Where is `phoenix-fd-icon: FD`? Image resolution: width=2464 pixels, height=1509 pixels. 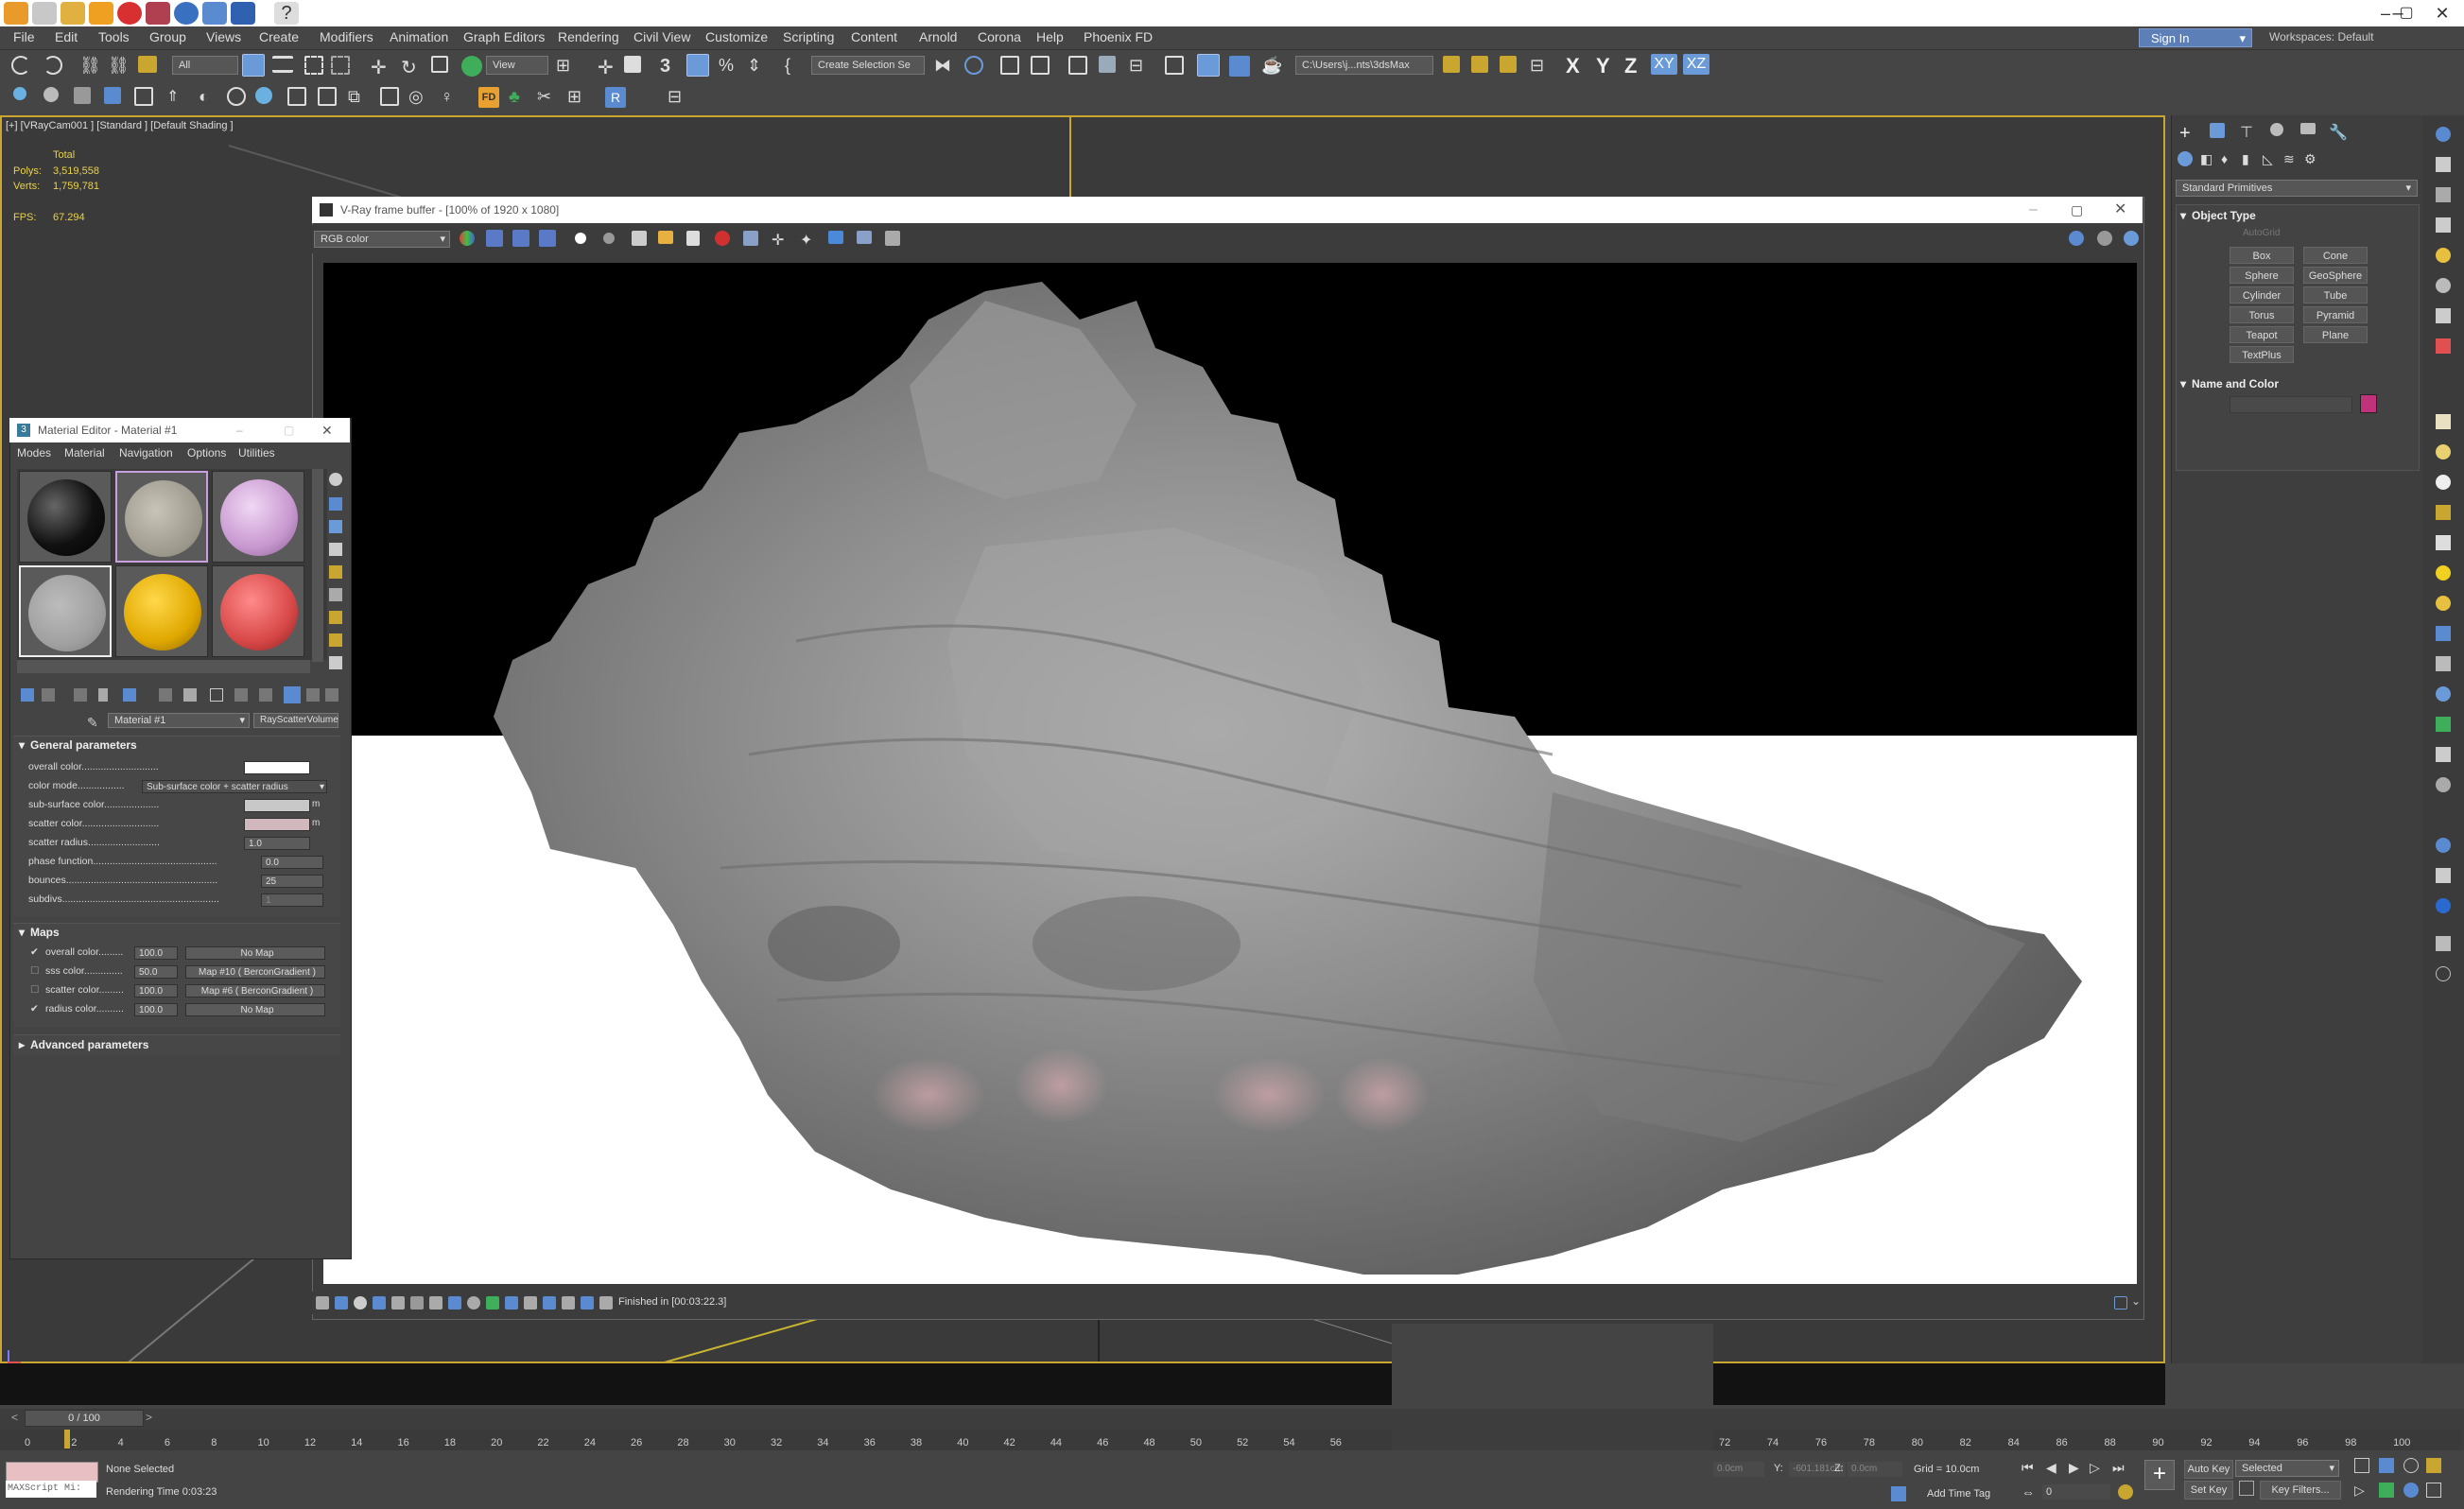 phoenix-fd-icon: FD is located at coordinates (489, 97).